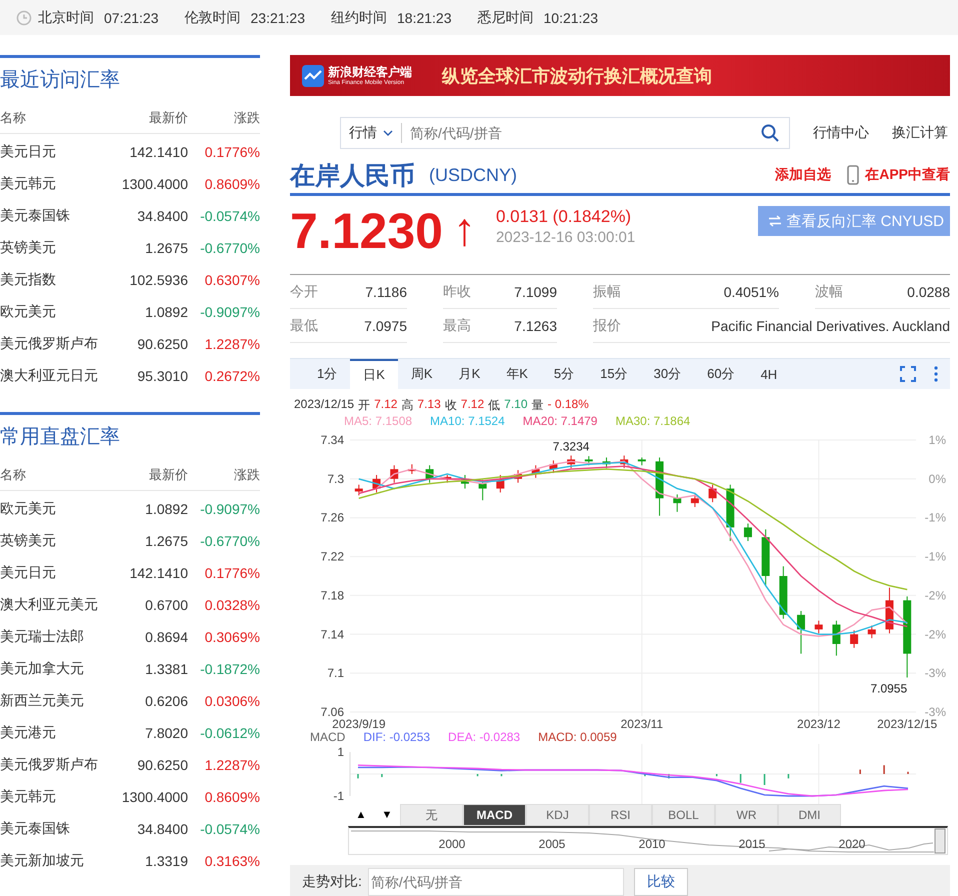 Image resolution: width=958 pixels, height=896 pixels. I want to click on currency-pair-link: 美元加拿大元, so click(50, 669).